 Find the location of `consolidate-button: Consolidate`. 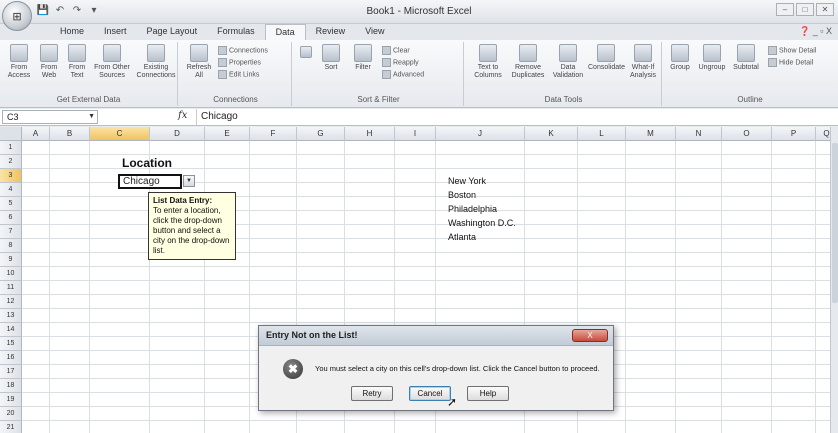

consolidate-button: Consolidate is located at coordinates (606, 58).